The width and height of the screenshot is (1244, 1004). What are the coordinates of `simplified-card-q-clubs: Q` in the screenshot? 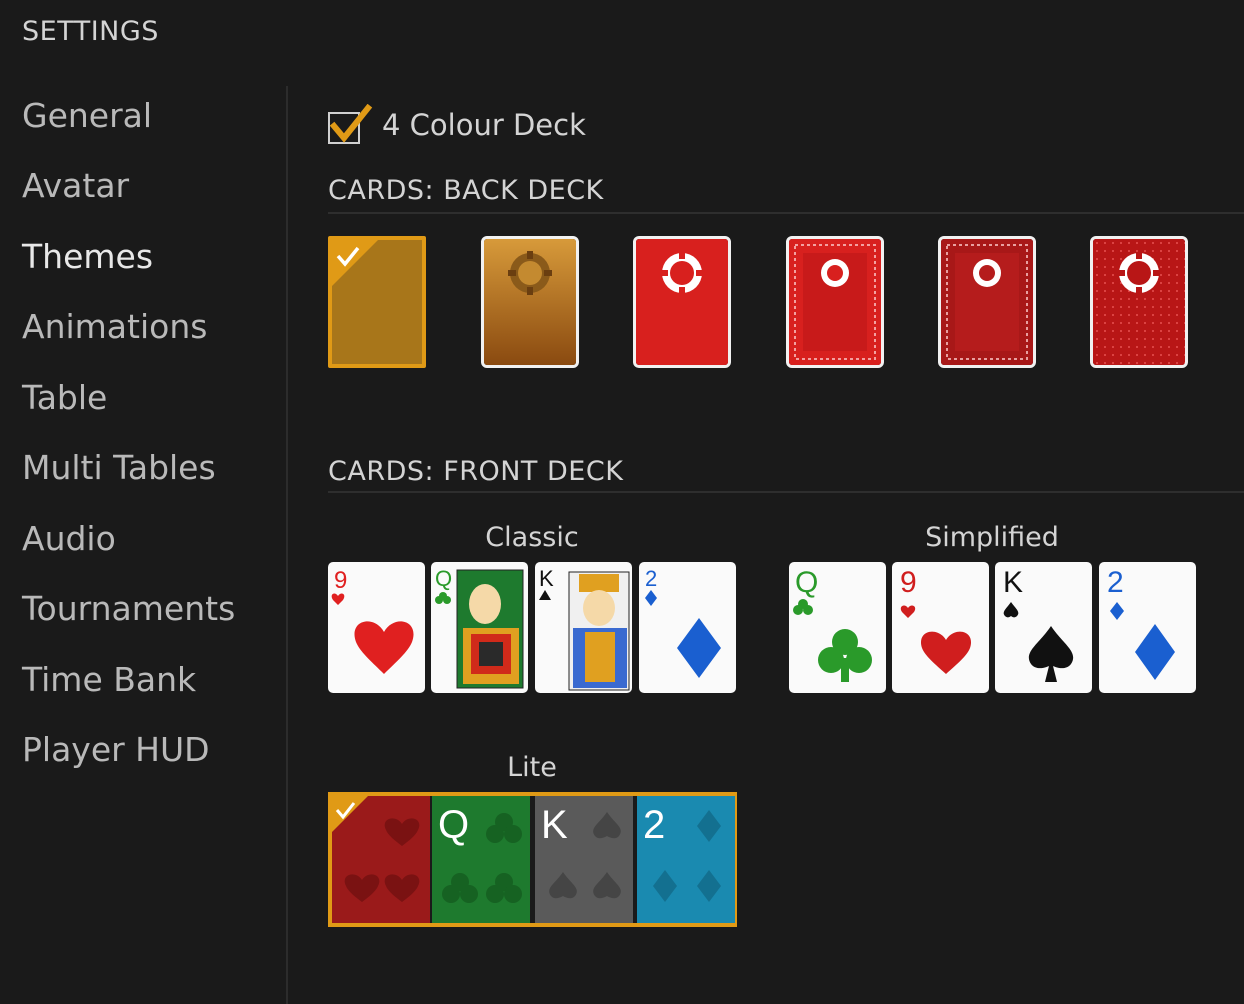 It's located at (837, 627).